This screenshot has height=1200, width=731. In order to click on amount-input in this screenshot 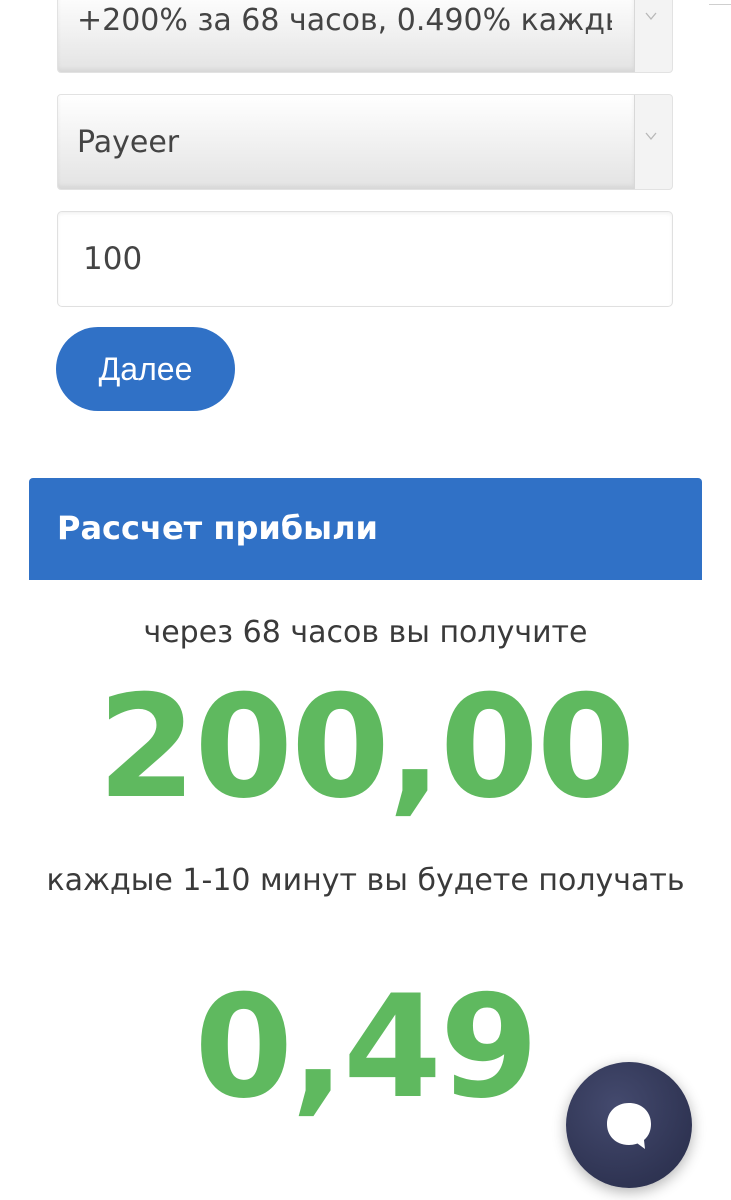, I will do `click(365, 259)`.